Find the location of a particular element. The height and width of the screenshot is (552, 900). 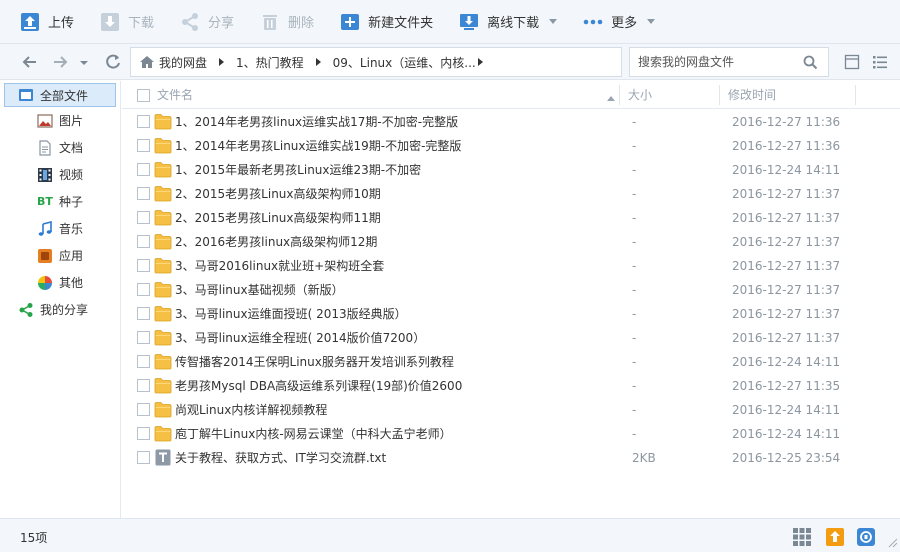

back-arrow-icon is located at coordinates (30, 62).